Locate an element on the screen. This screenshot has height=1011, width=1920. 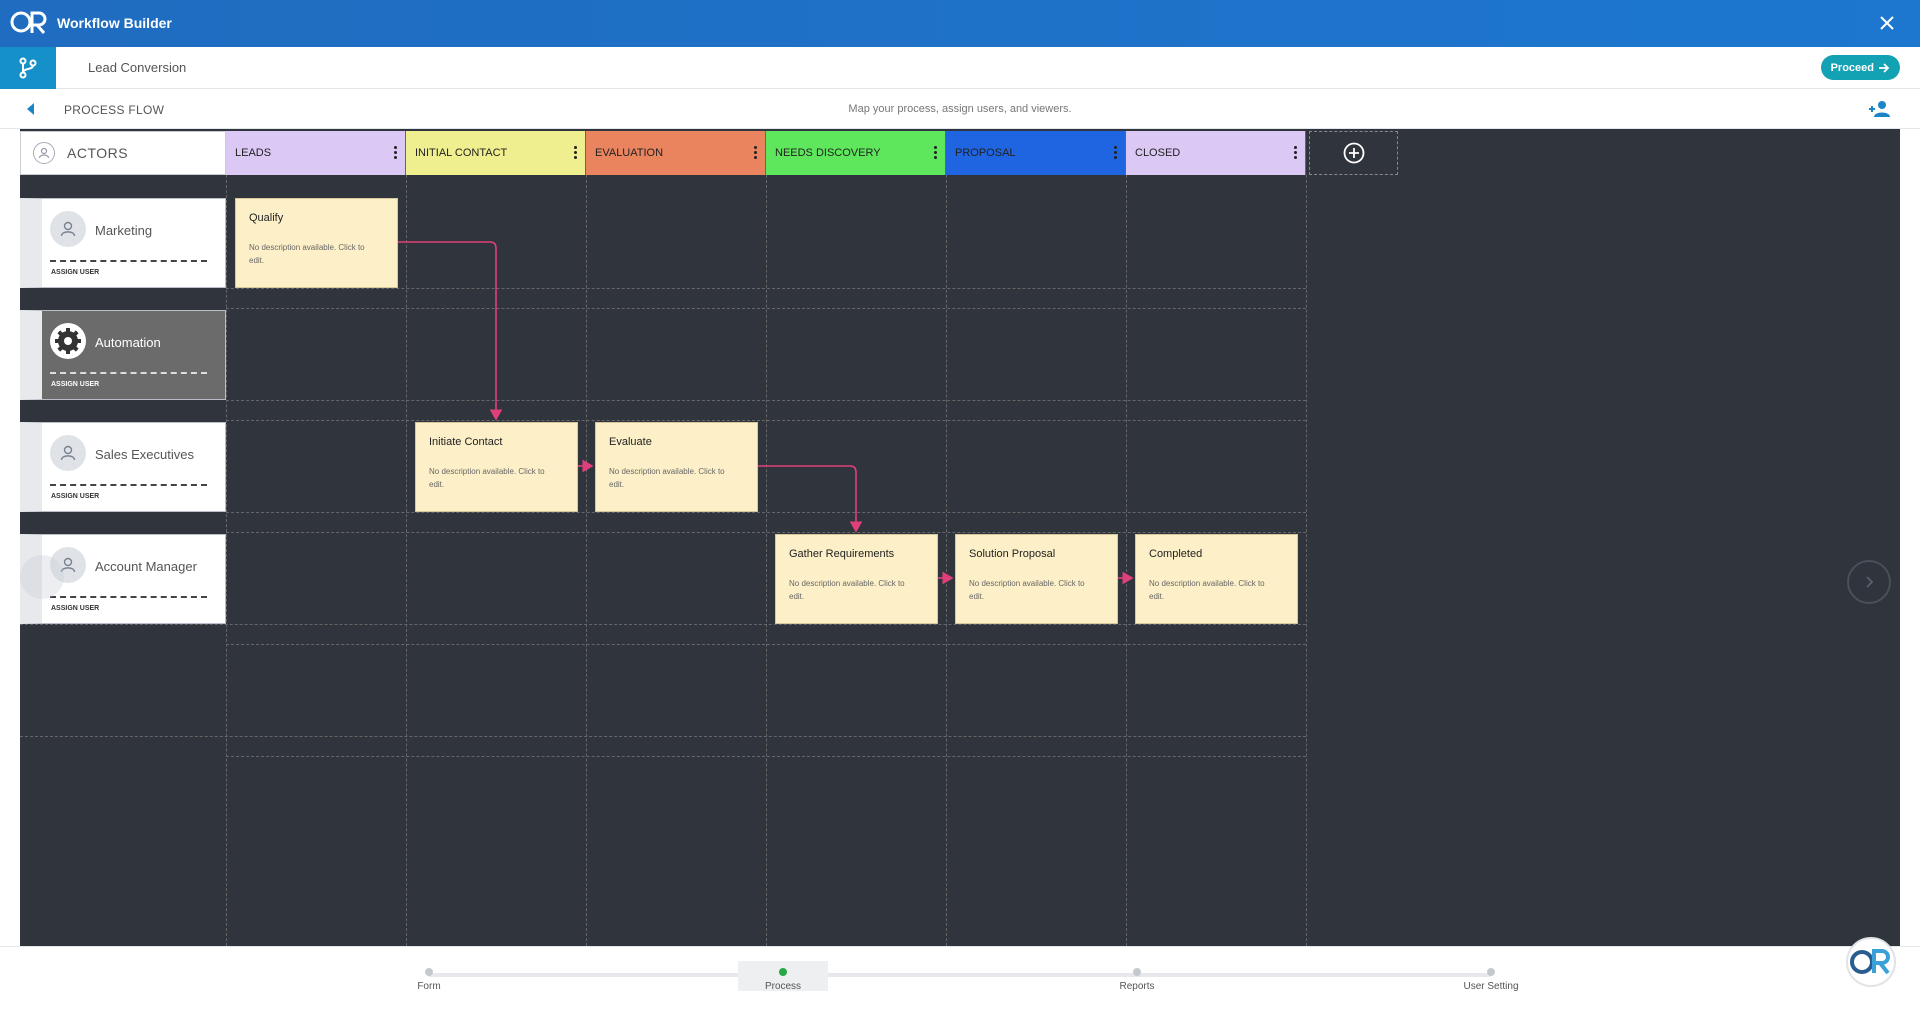
step-form: Form is located at coordinates (429, 976).